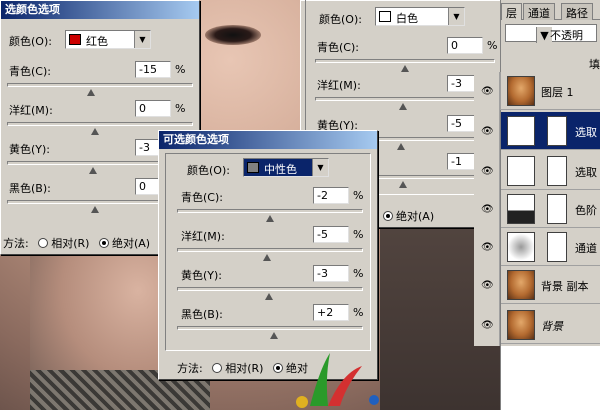  Describe the element at coordinates (331, 195) in the screenshot. I see `value-input: -2` at that location.